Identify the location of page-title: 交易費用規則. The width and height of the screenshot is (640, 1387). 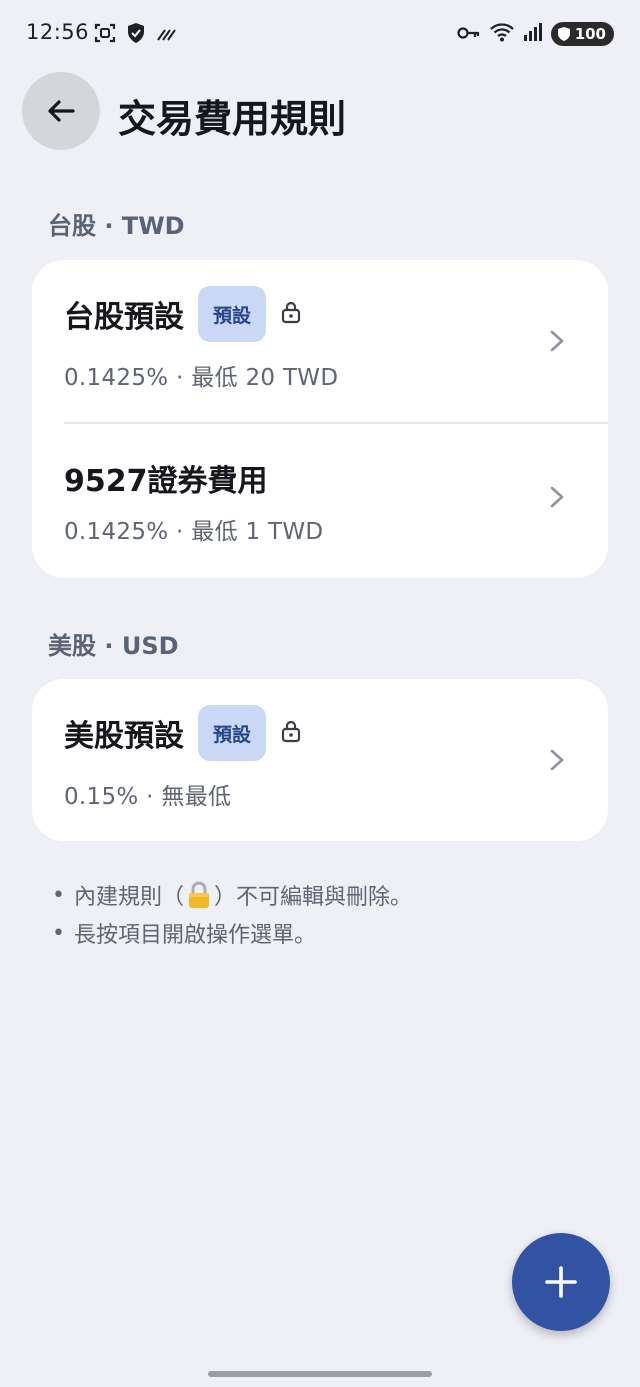
(232, 119).